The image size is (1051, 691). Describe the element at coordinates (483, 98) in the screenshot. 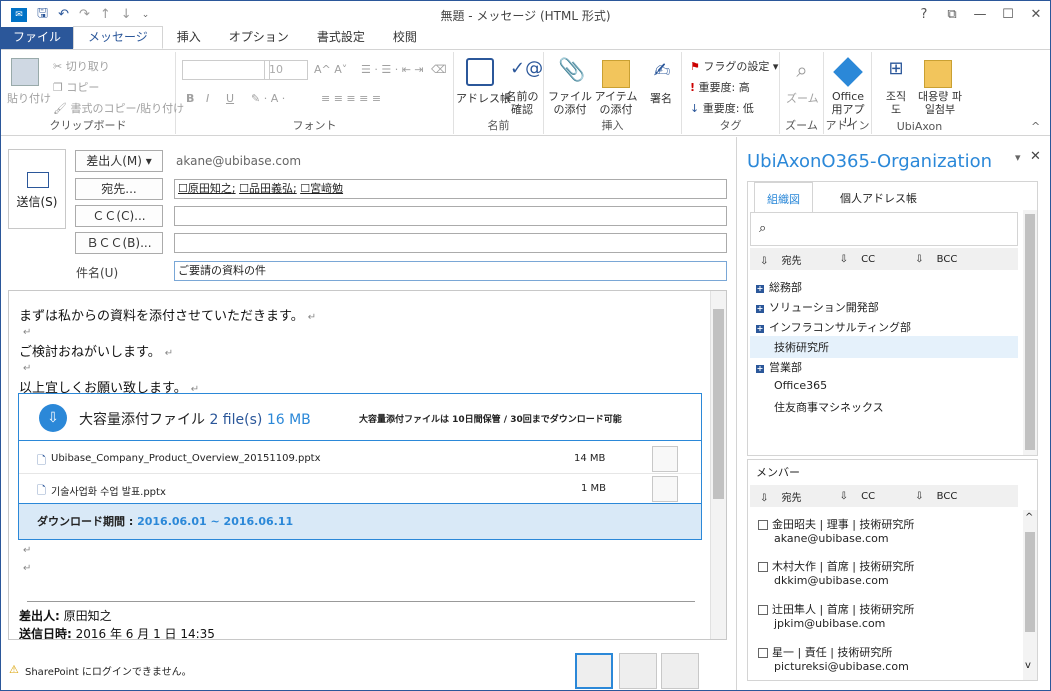

I see `address-book-button: アドレス帳` at that location.